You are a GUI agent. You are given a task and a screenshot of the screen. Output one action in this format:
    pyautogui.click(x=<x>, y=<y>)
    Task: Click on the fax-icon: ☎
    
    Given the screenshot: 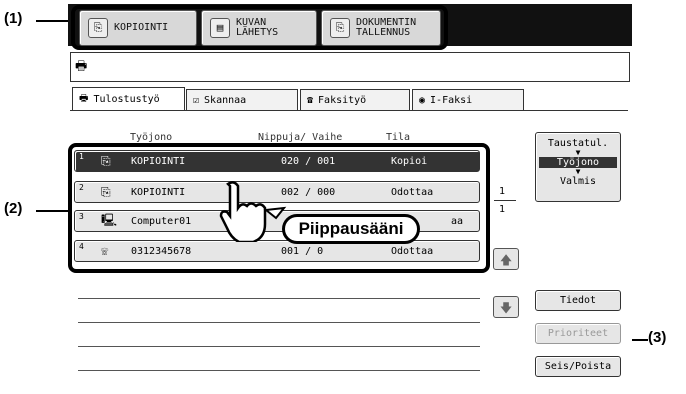 What is the action you would take?
    pyautogui.click(x=310, y=100)
    